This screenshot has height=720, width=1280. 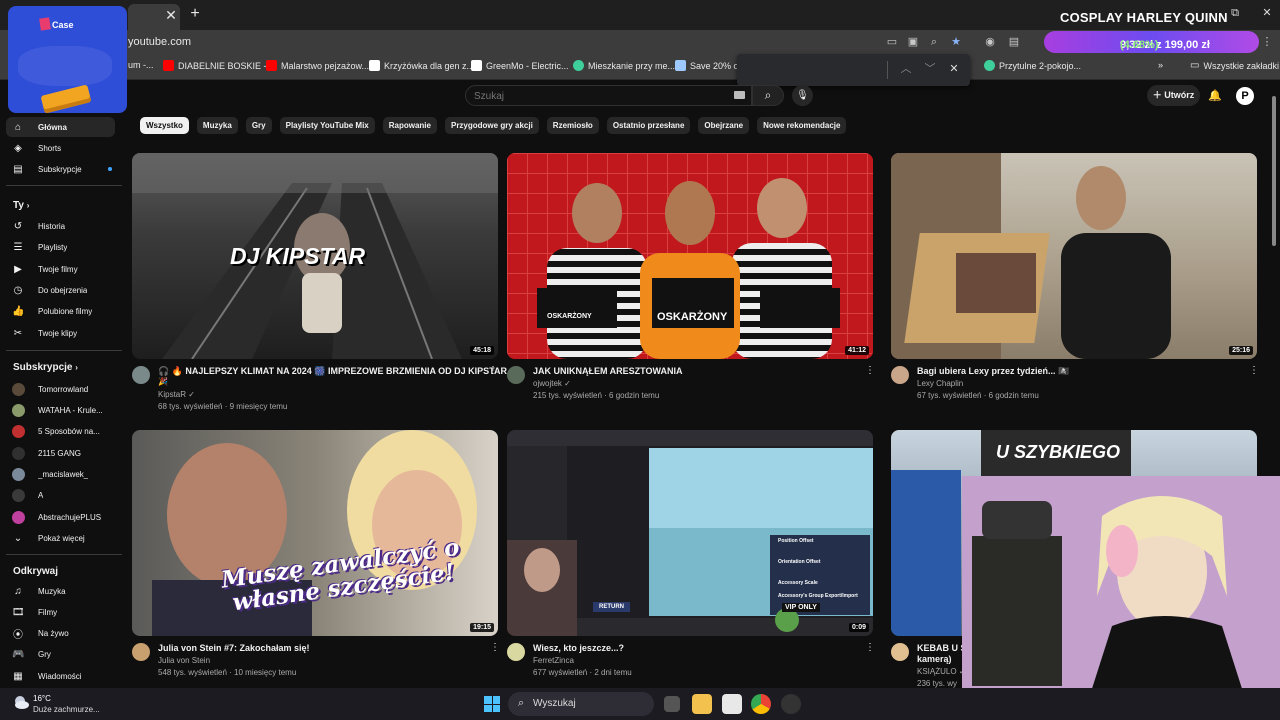 What do you see at coordinates (60, 495) in the screenshot?
I see `sidebar-item-subscription: A` at bounding box center [60, 495].